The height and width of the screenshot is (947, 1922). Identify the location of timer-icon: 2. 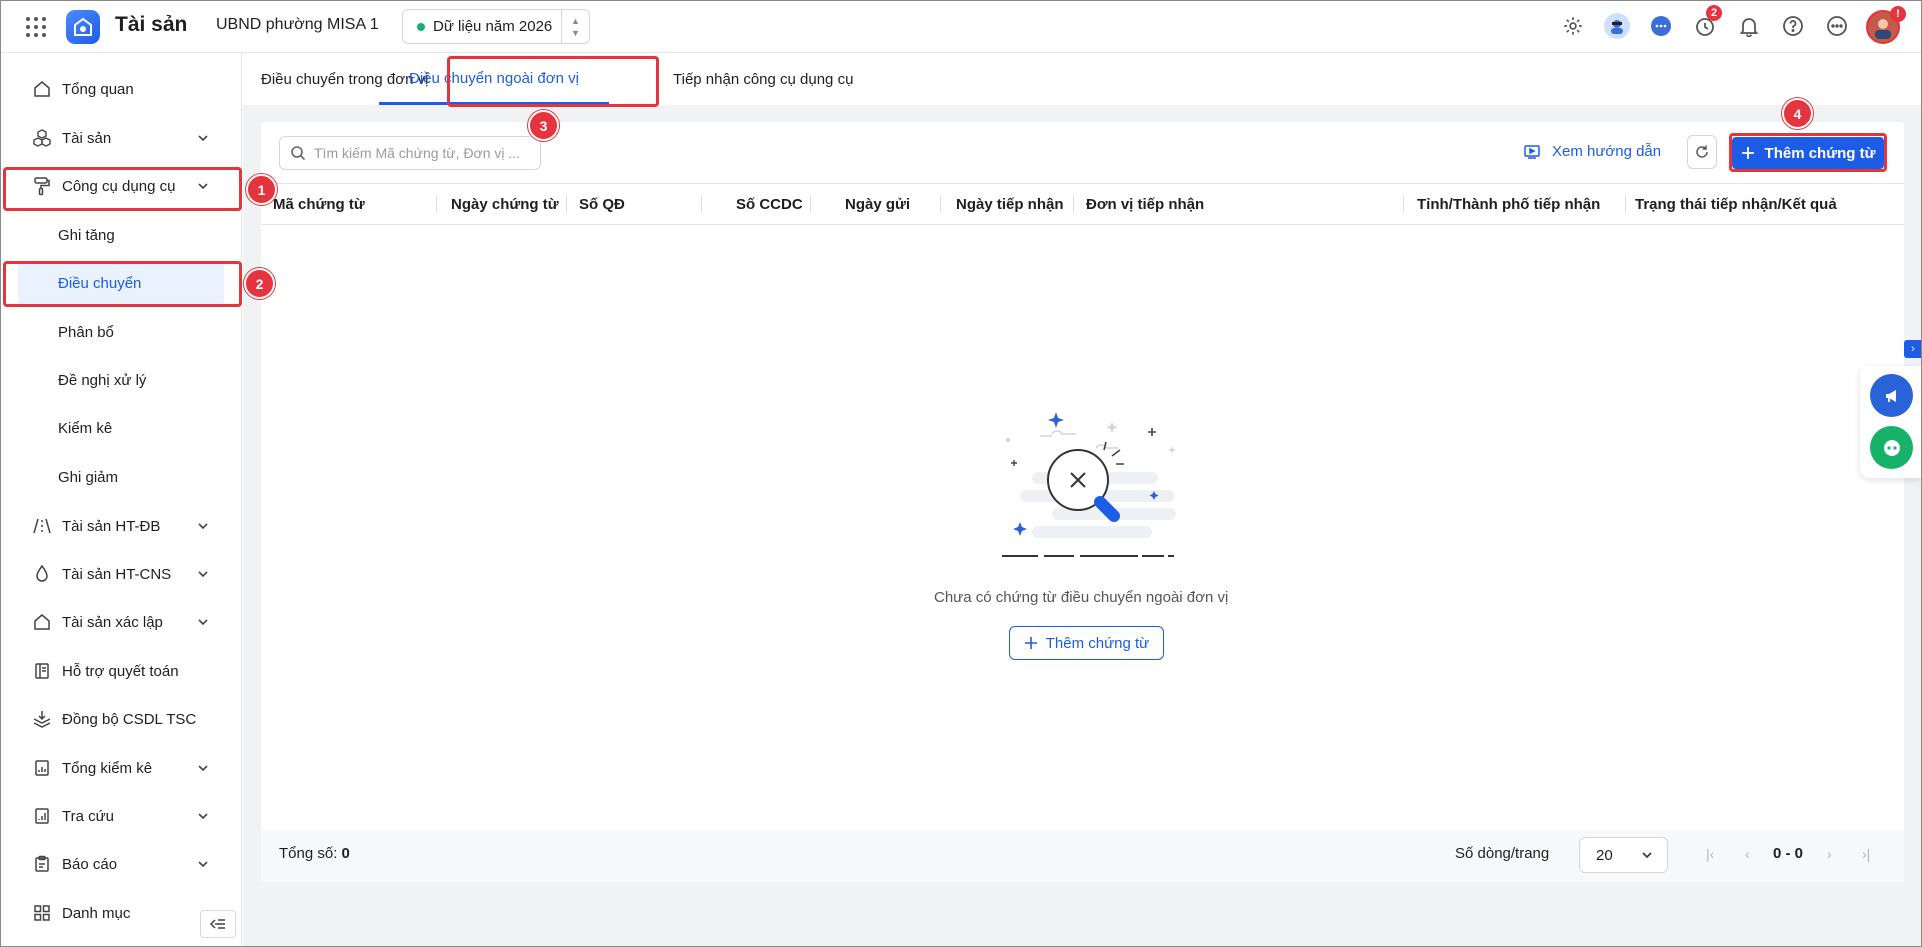
(1707, 22).